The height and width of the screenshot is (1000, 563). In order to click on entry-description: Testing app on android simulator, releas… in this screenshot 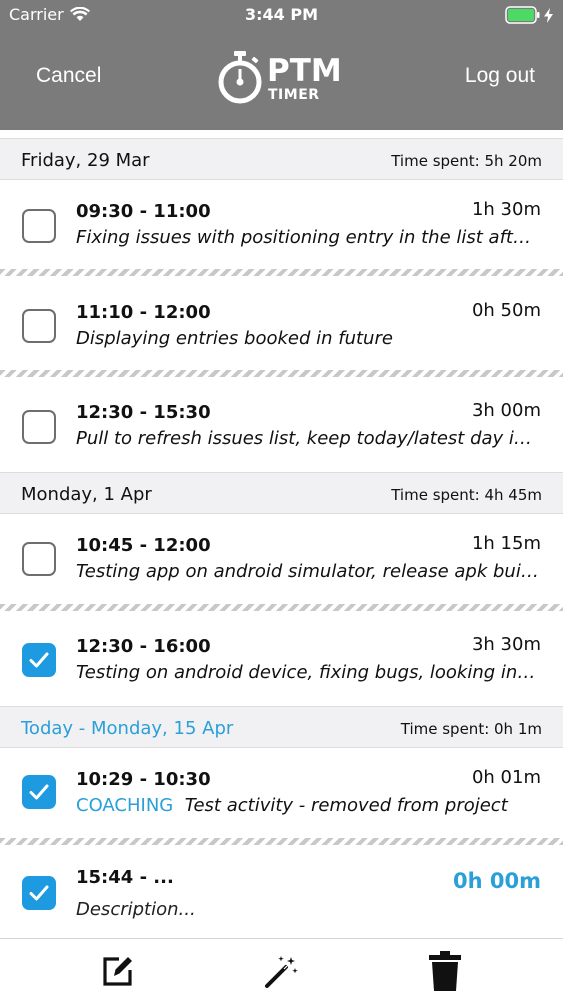, I will do `click(309, 571)`.